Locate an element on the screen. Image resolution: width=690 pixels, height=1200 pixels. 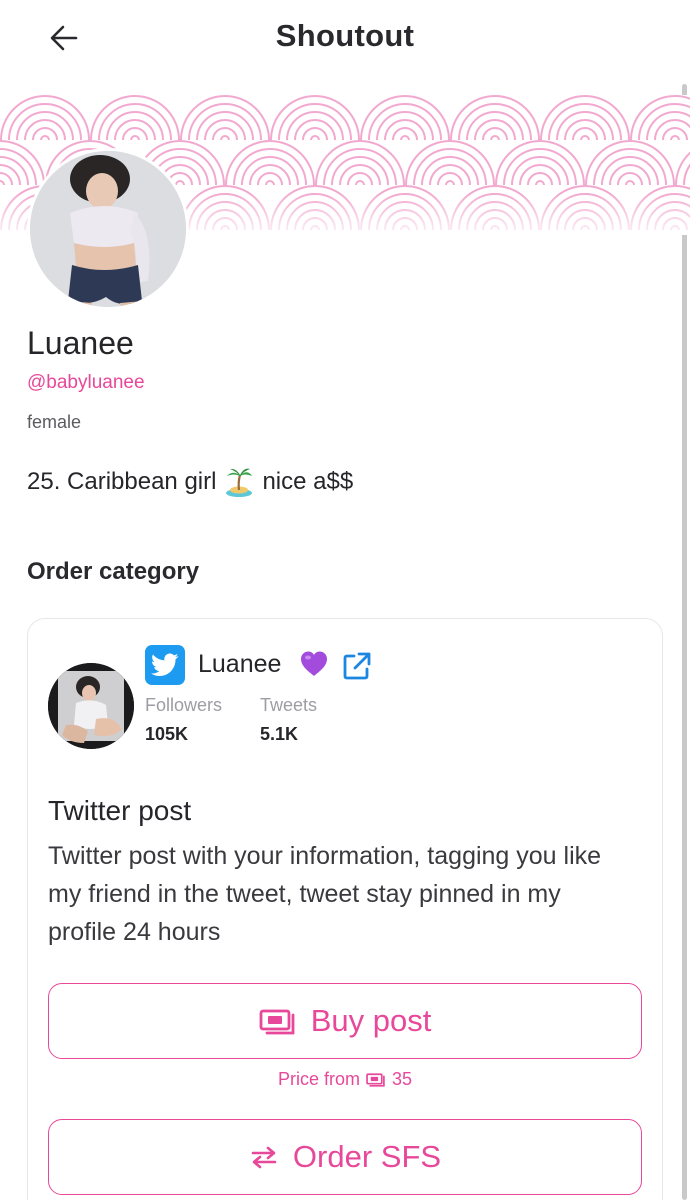
scrollbar is located at coordinates (684, 642).